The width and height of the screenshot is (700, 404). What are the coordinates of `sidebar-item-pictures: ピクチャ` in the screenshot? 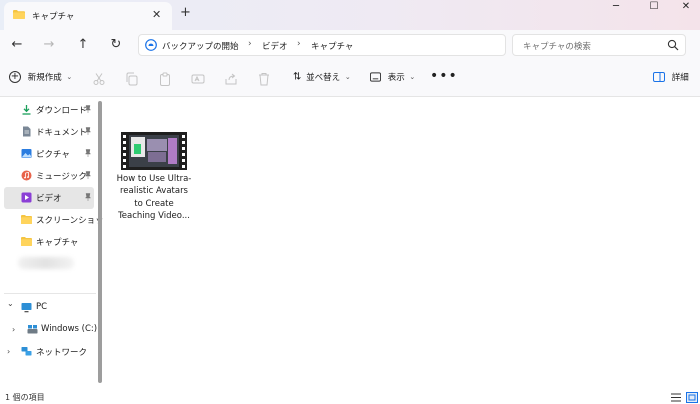 It's located at (47, 154).